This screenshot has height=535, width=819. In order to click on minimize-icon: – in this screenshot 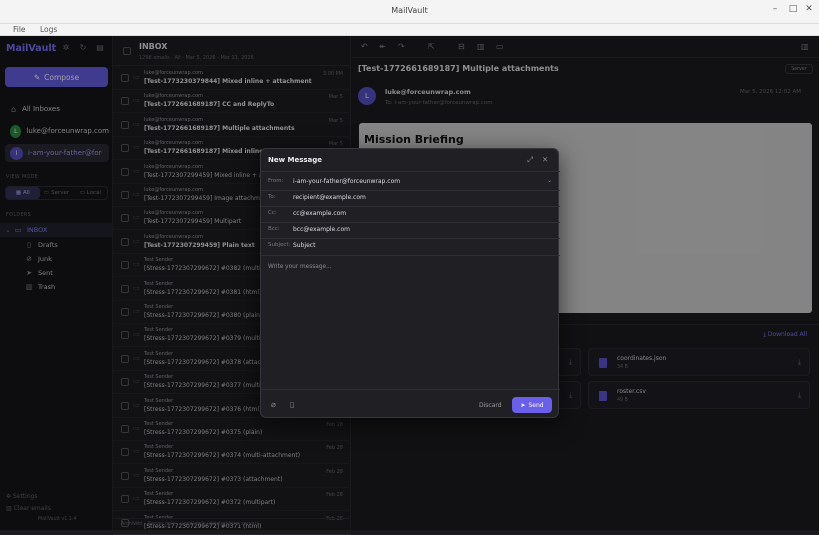, I will do `click(775, 9)`.